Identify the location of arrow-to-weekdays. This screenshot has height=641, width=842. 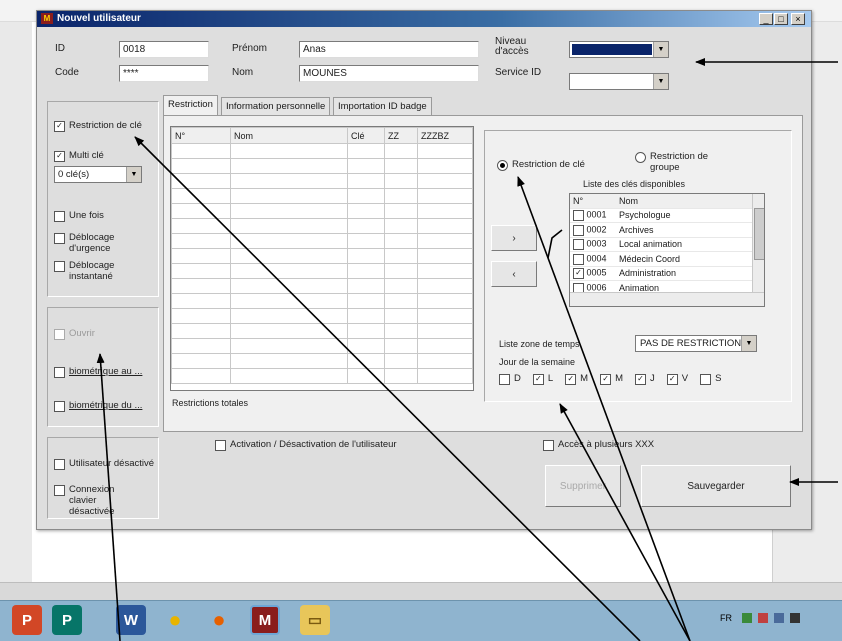
(625, 522).